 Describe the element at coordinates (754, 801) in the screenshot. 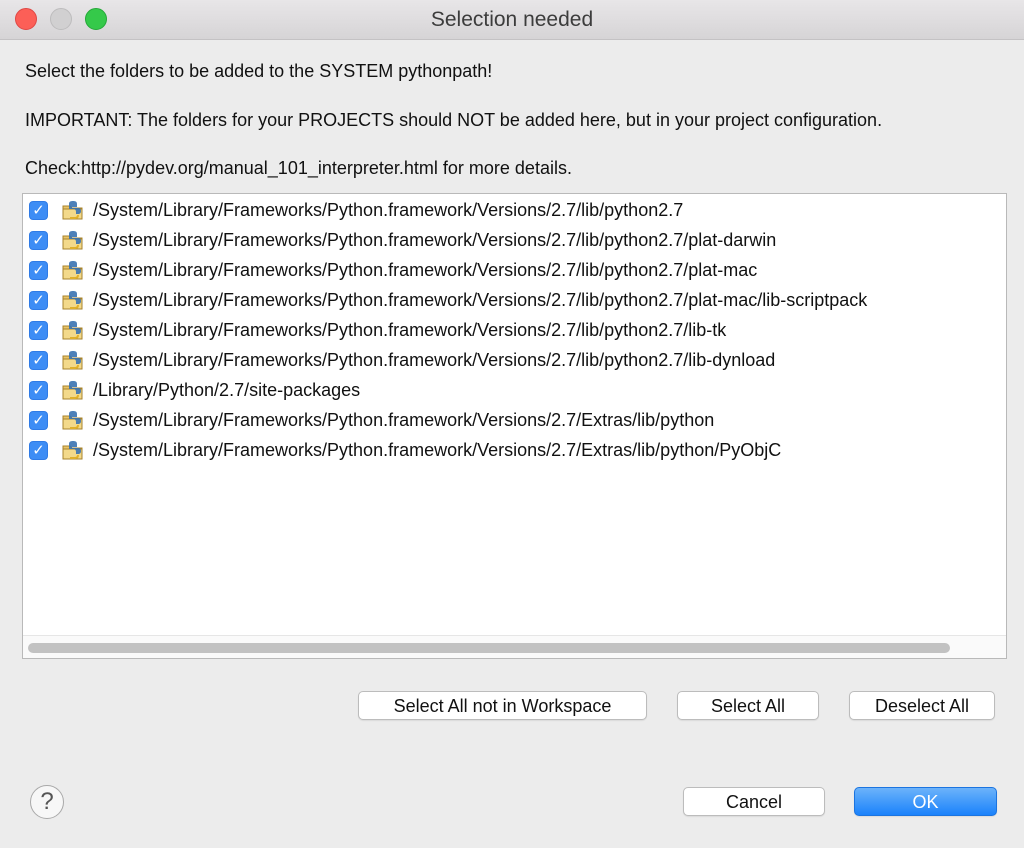

I see `cancel-button: Cancel` at that location.